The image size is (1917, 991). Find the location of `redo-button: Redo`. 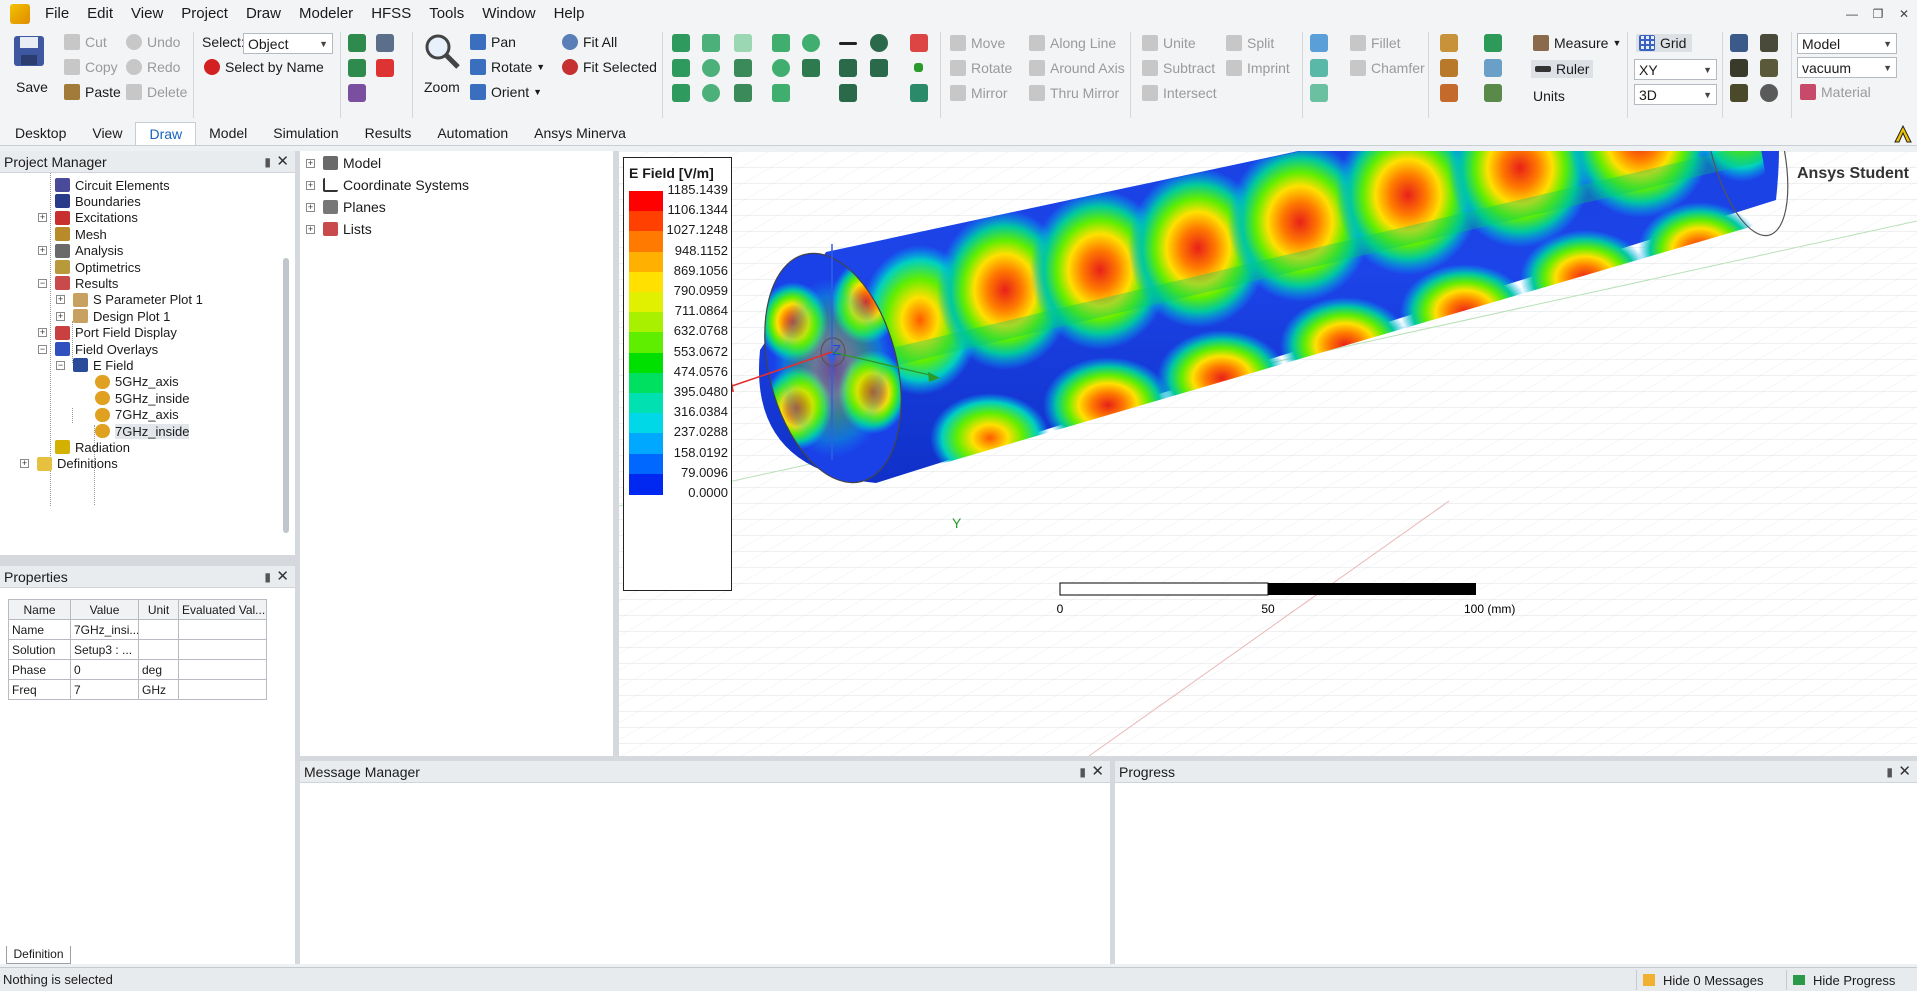

redo-button: Redo is located at coordinates (153, 67).